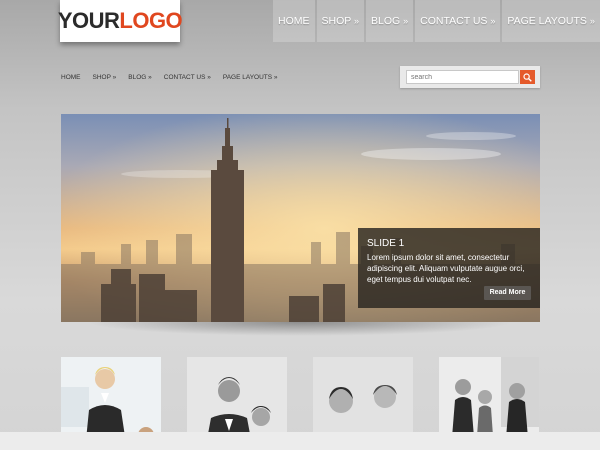 The height and width of the screenshot is (450, 600). What do you see at coordinates (493, 21) in the screenshot?
I see `top-nav-contact-arrow: »` at bounding box center [493, 21].